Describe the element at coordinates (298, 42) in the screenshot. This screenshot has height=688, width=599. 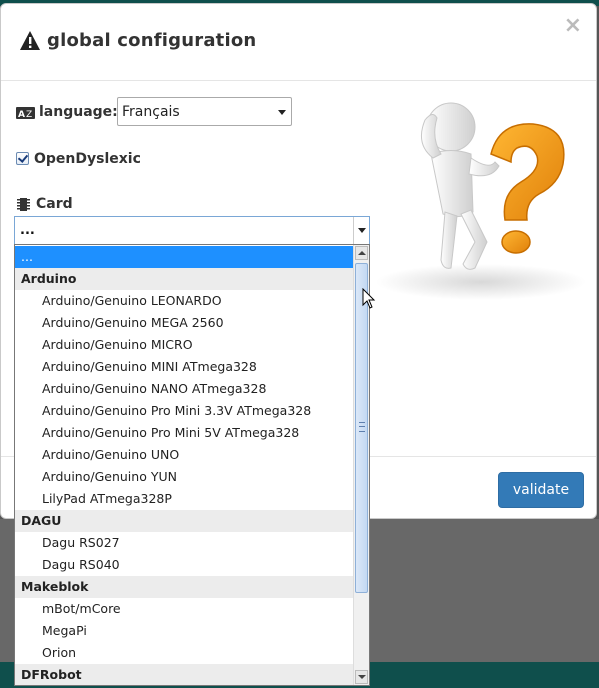
I see `dialog-header: global configuration ×` at that location.